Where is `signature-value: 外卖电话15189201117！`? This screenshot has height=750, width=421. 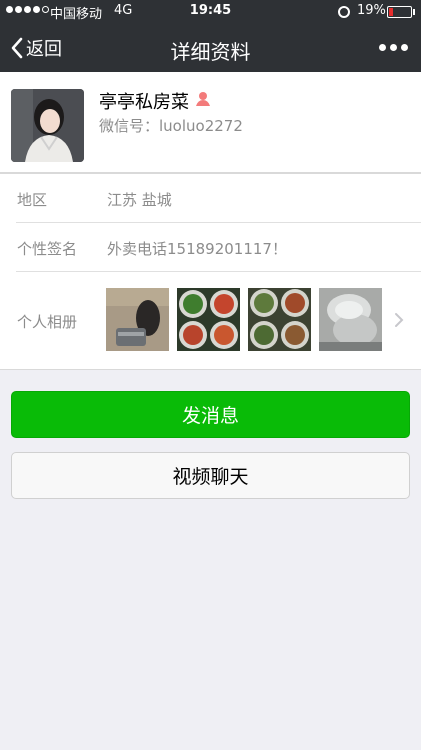 signature-value: 外卖电话15189201117！ is located at coordinates (197, 249).